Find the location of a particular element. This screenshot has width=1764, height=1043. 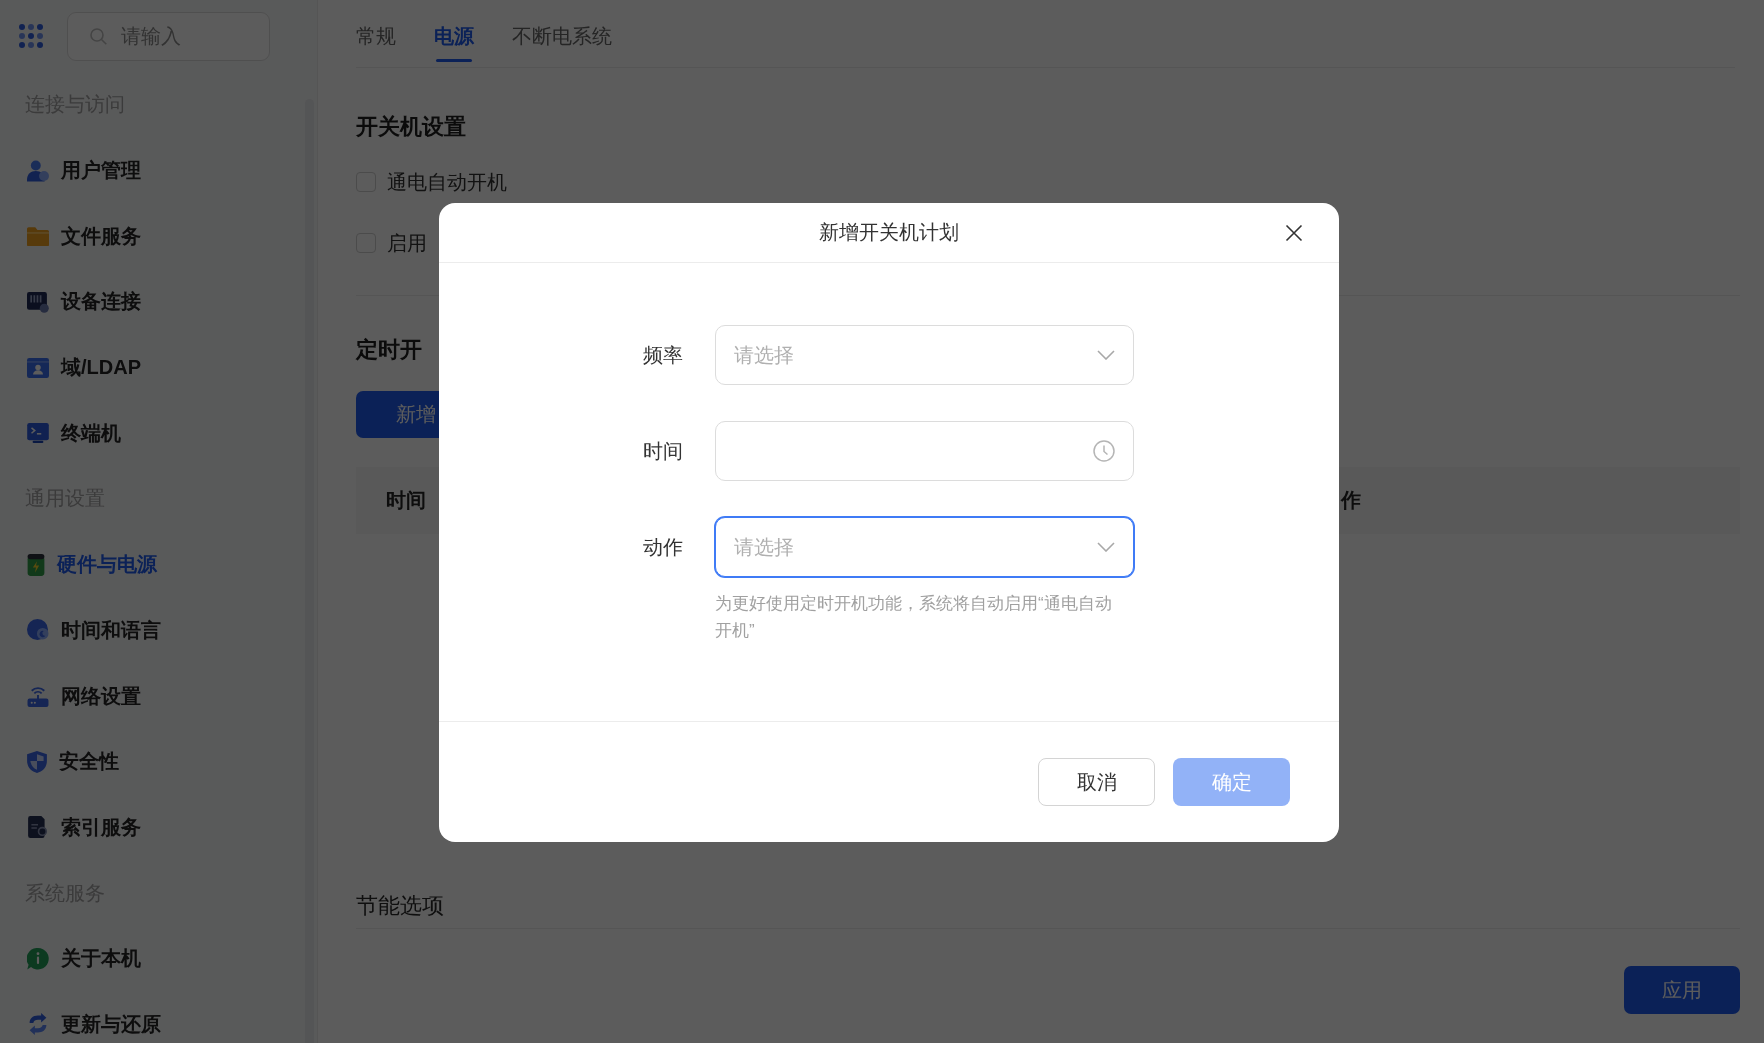

search-icon is located at coordinates (98, 36).